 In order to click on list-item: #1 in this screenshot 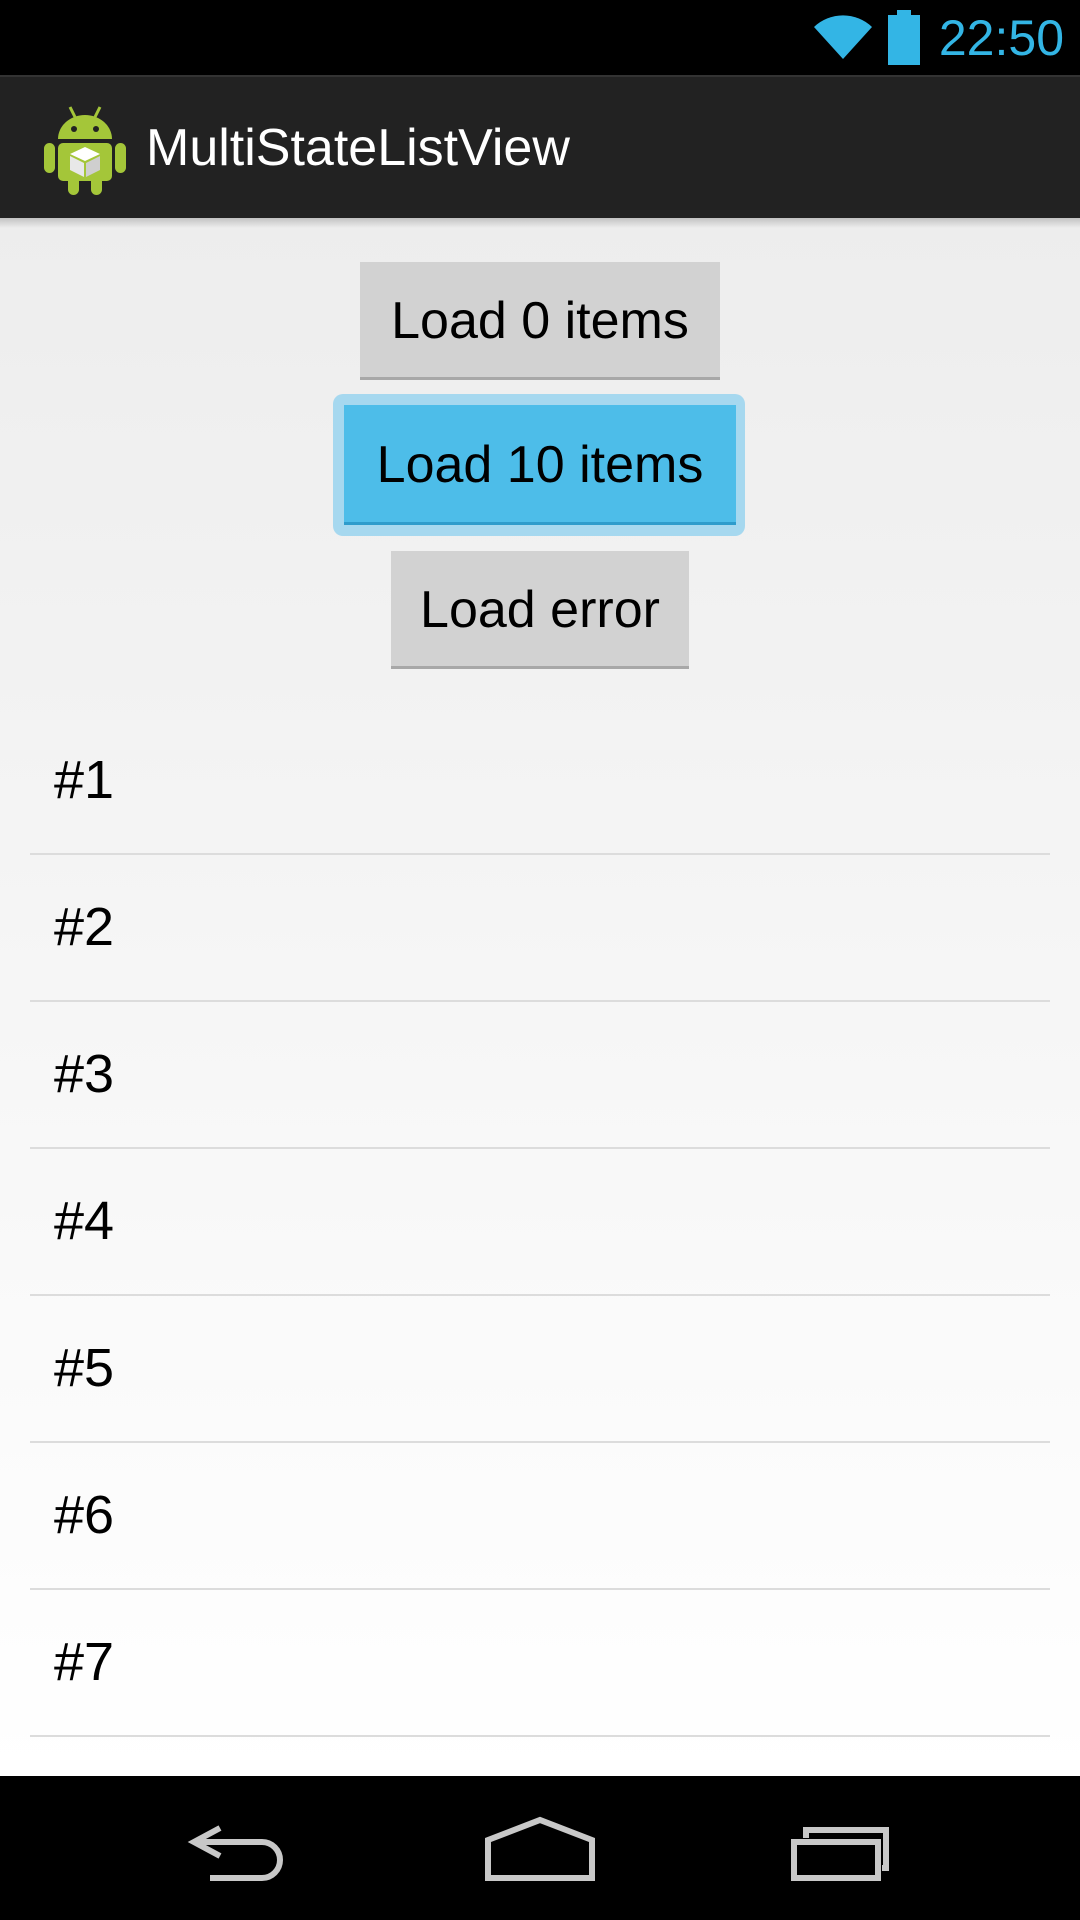, I will do `click(540, 781)`.